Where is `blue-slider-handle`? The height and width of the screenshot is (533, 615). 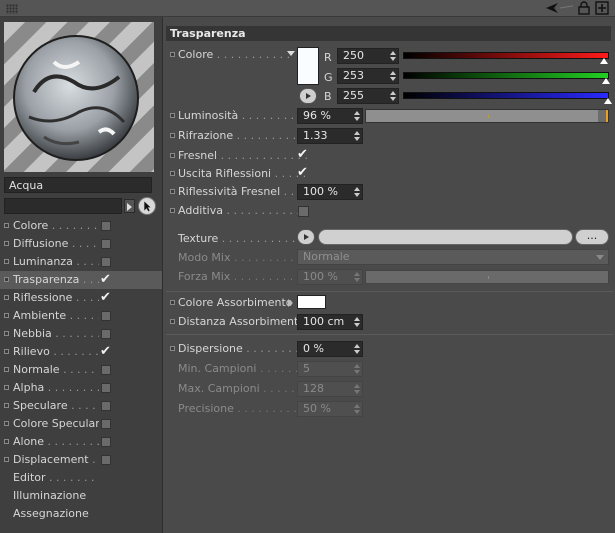 blue-slider-handle is located at coordinates (608, 101).